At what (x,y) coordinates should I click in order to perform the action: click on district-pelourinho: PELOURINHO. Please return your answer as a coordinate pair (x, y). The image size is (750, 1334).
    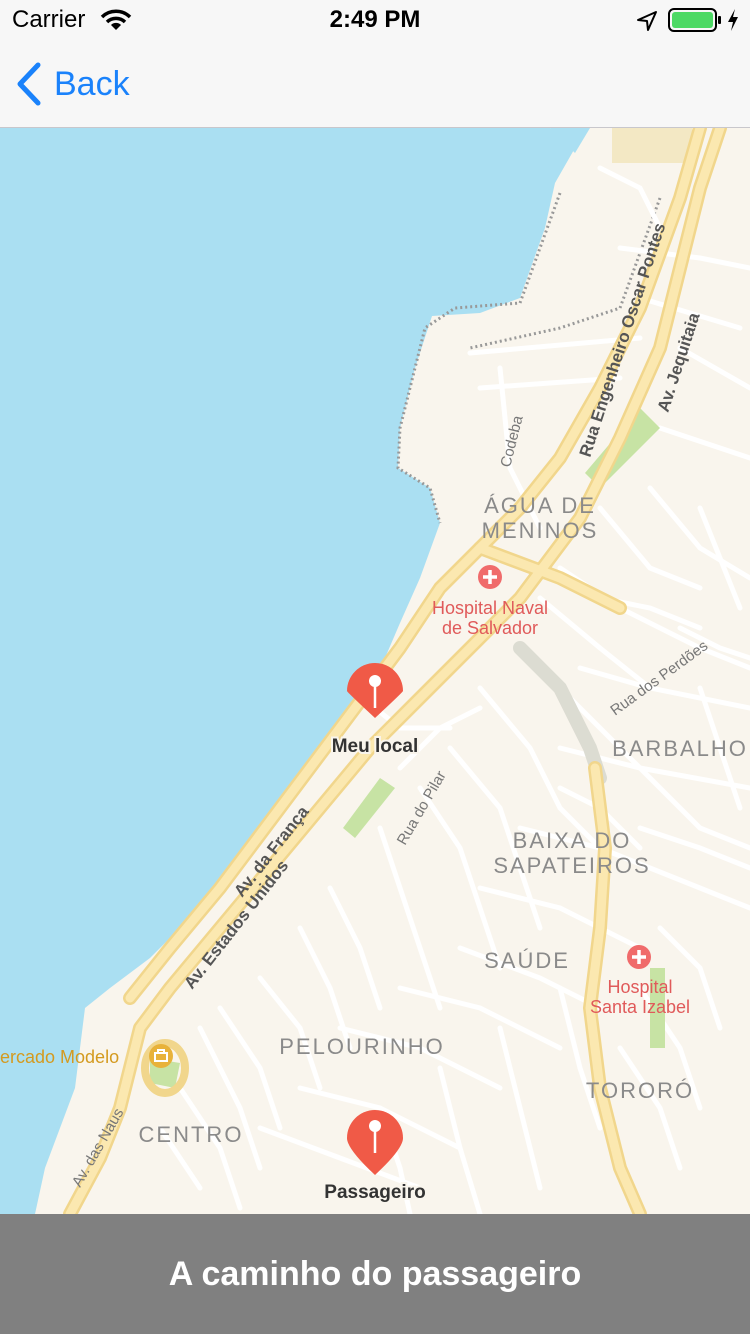
    Looking at the image, I should click on (361, 1046).